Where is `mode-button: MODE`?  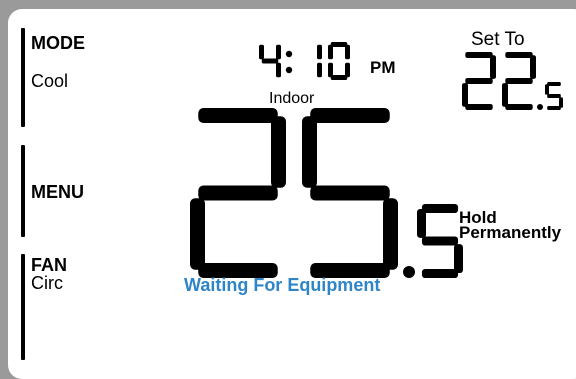 mode-button: MODE is located at coordinates (58, 43).